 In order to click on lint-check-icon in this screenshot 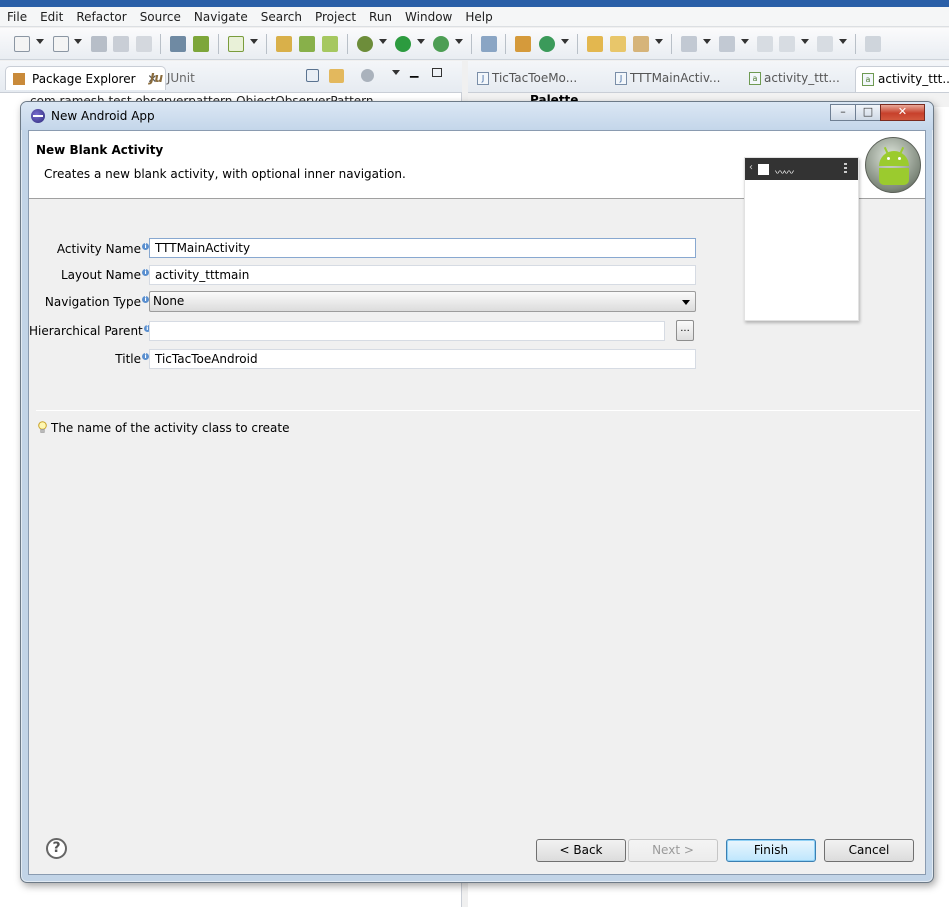, I will do `click(236, 44)`.